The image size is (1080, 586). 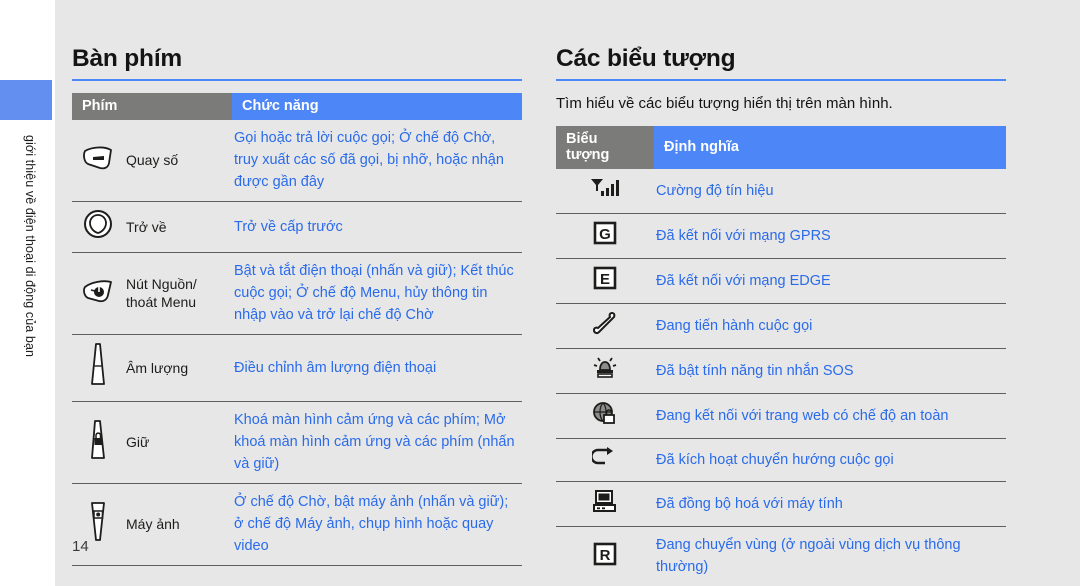 I want to click on svg-text: R, so click(x=605, y=555).